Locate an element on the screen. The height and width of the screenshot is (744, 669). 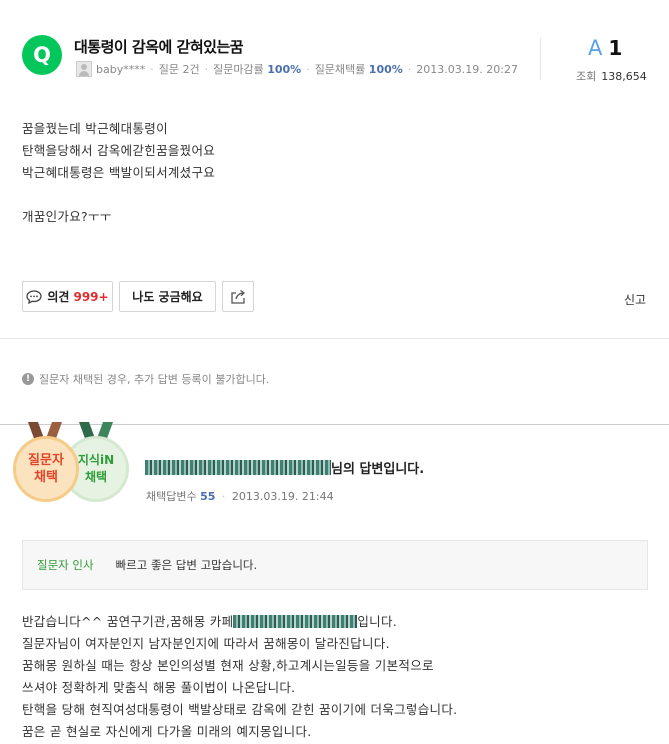
adopt-notice: ! 질문자 채택된 경우, 추가 답변 등록이 불가합니다. is located at coordinates (145, 379).